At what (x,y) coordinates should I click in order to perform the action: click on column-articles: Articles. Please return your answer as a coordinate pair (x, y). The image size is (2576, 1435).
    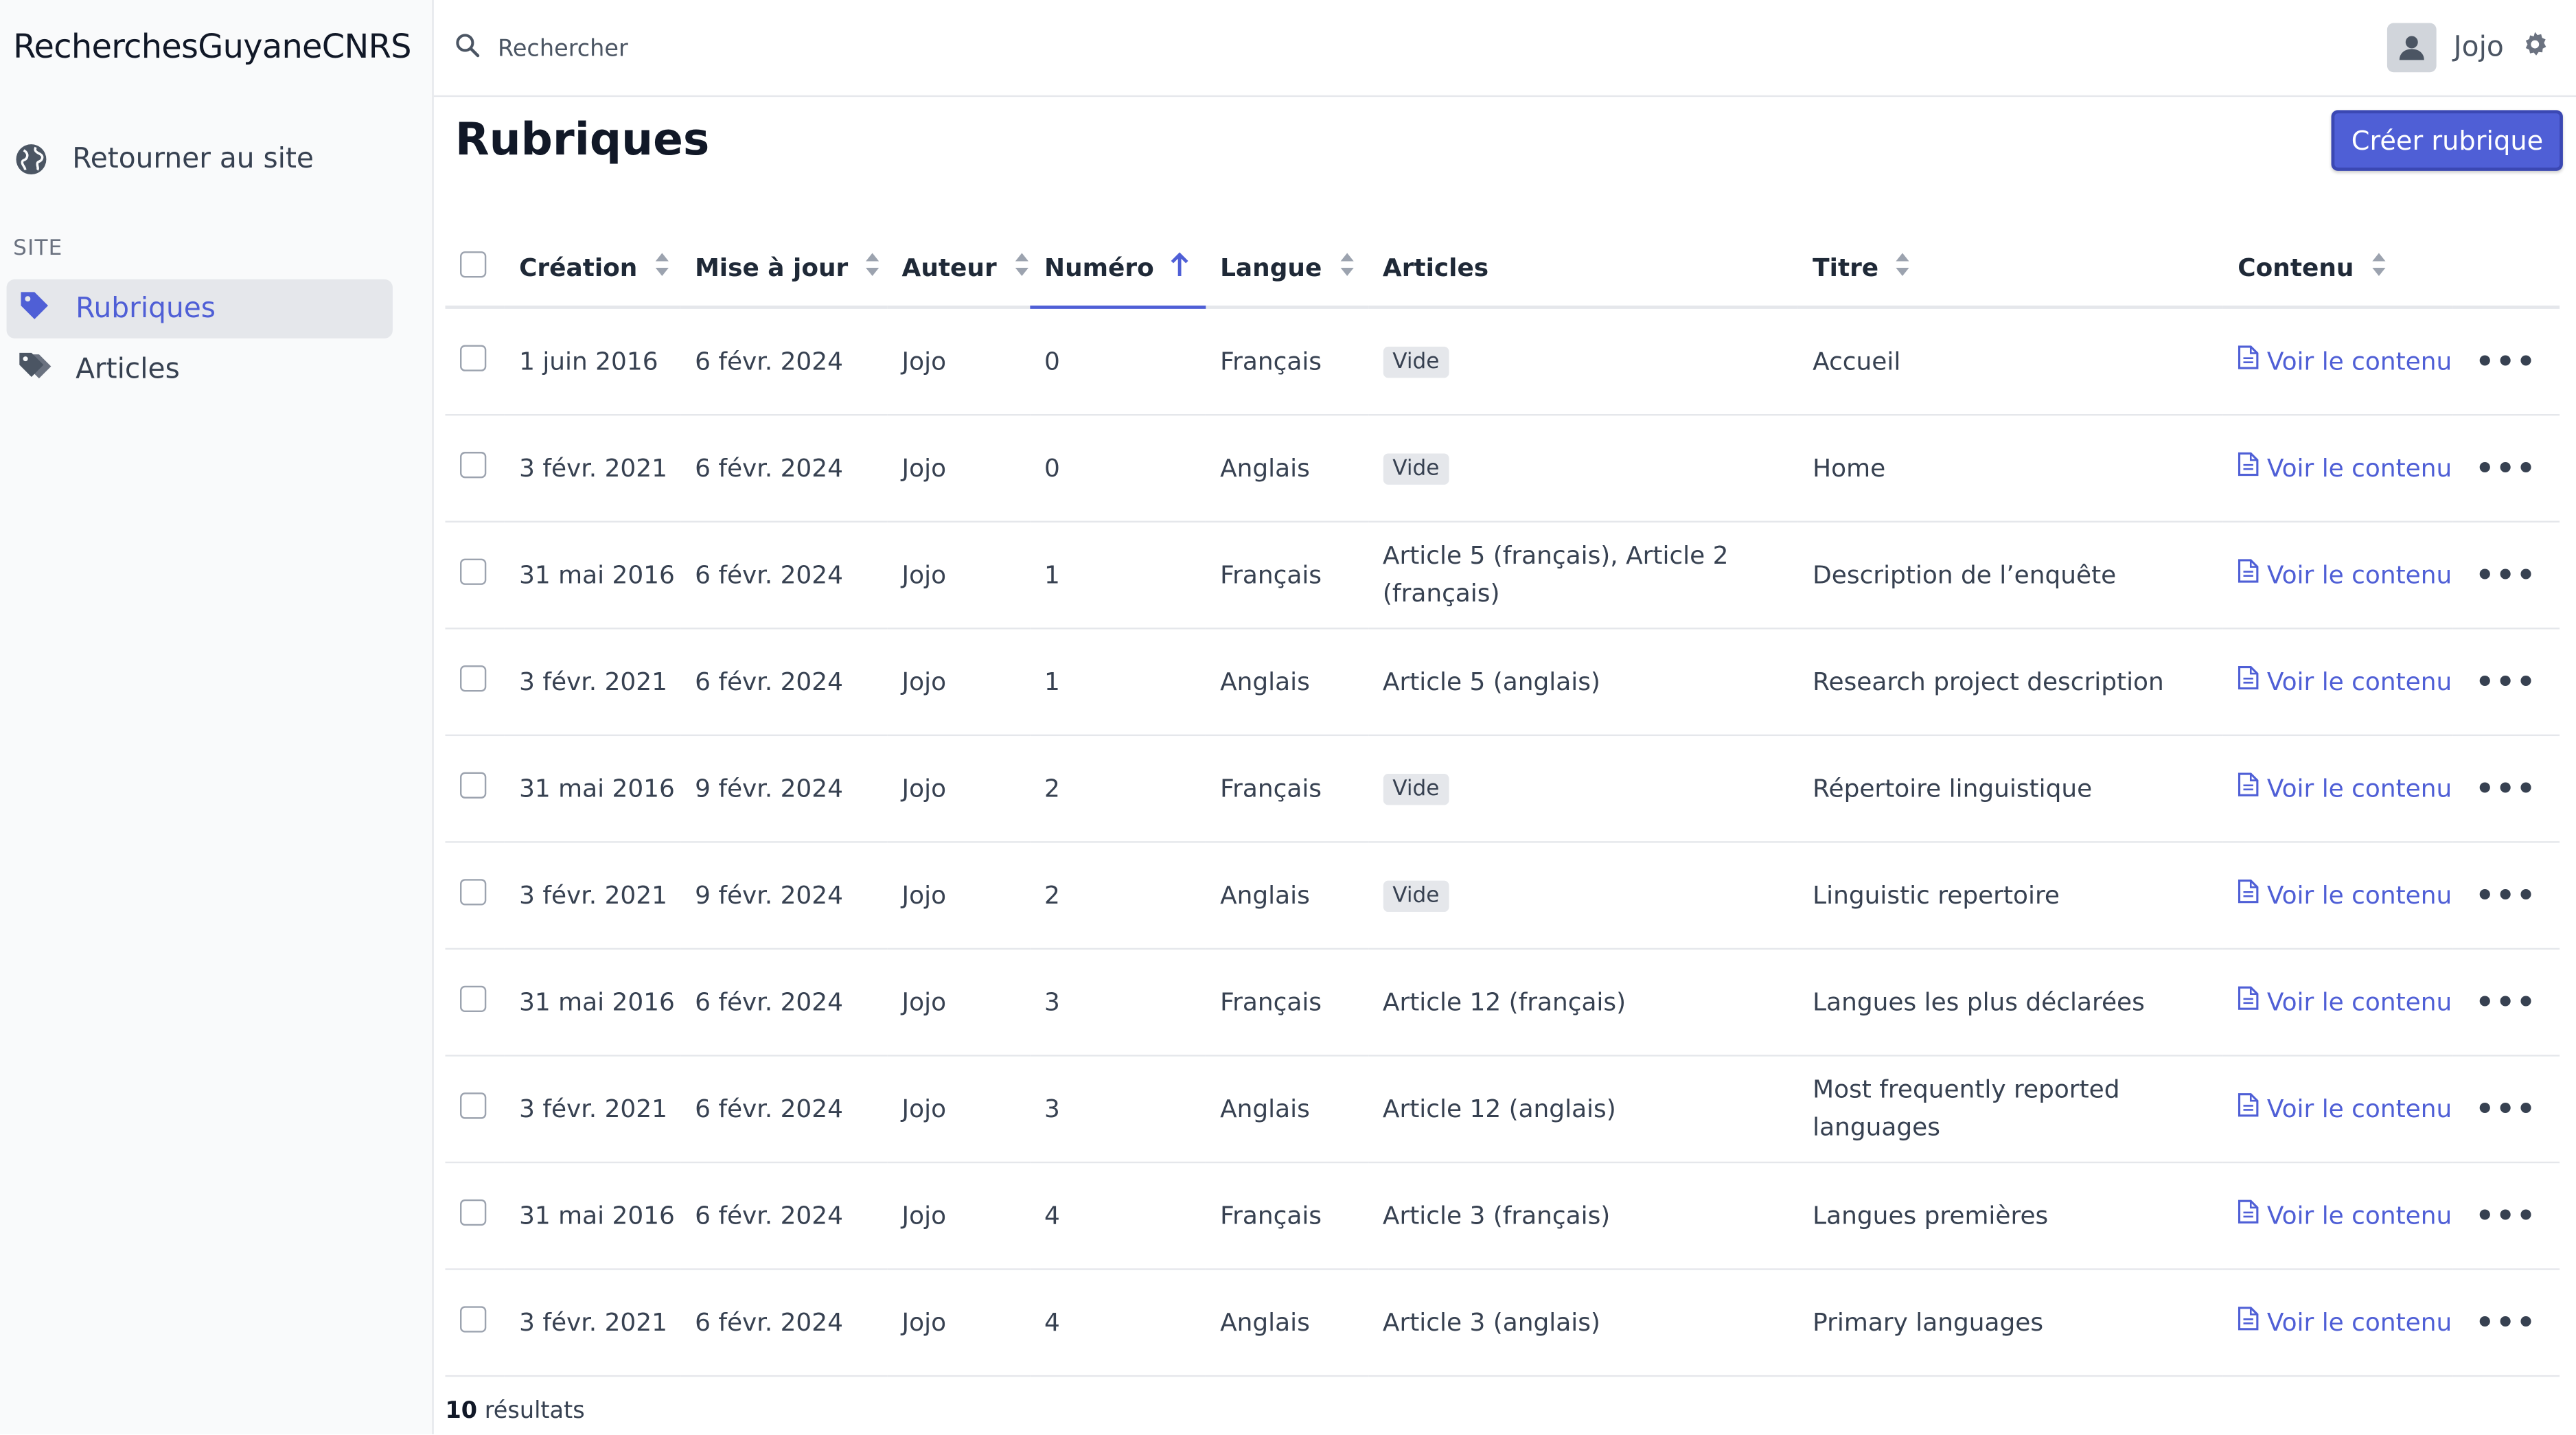
    Looking at the image, I should click on (1583, 269).